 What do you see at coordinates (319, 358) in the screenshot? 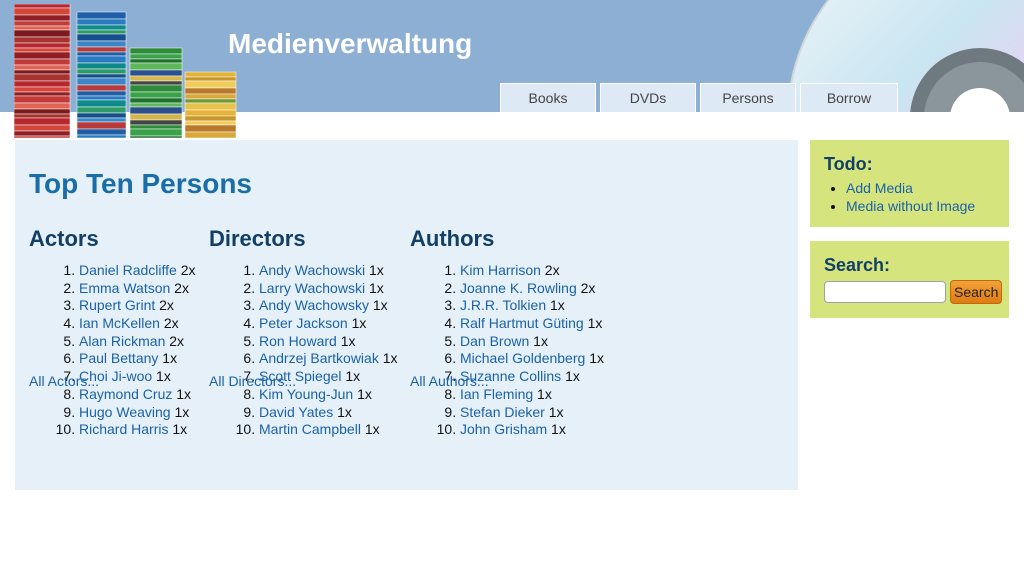
I see `person-link: Andrzej Bartkowiak` at bounding box center [319, 358].